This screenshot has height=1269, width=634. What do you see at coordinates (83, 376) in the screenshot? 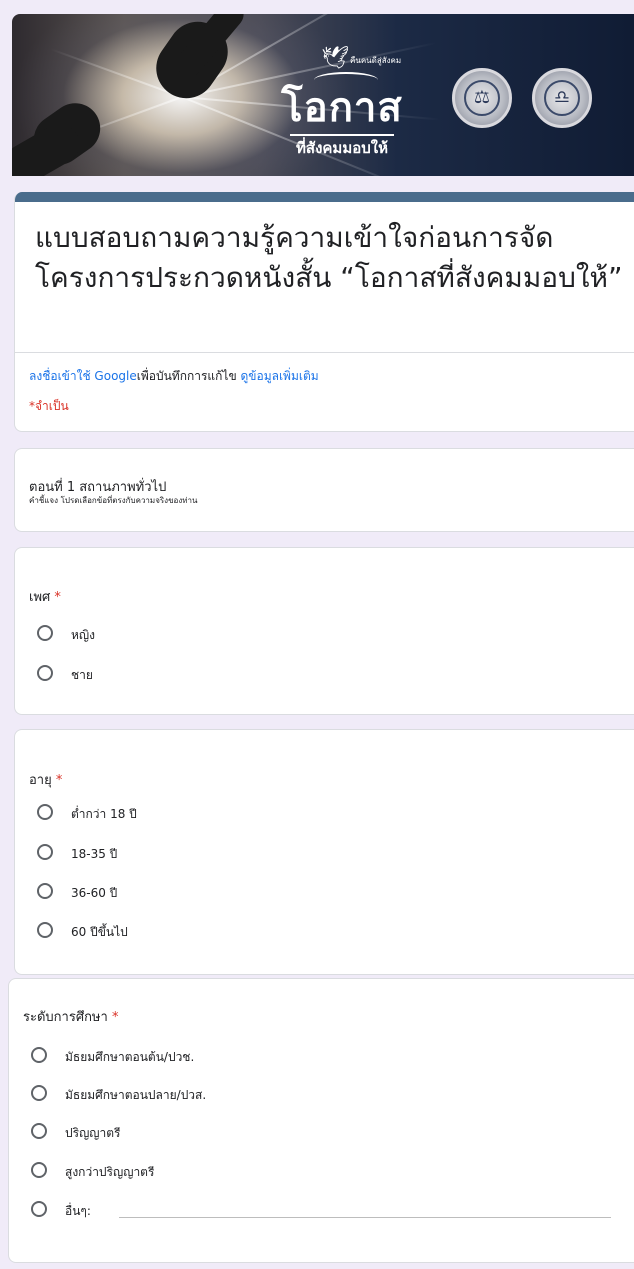
I see `signin-link: ลงชื่อเข้าใช้ Google` at bounding box center [83, 376].